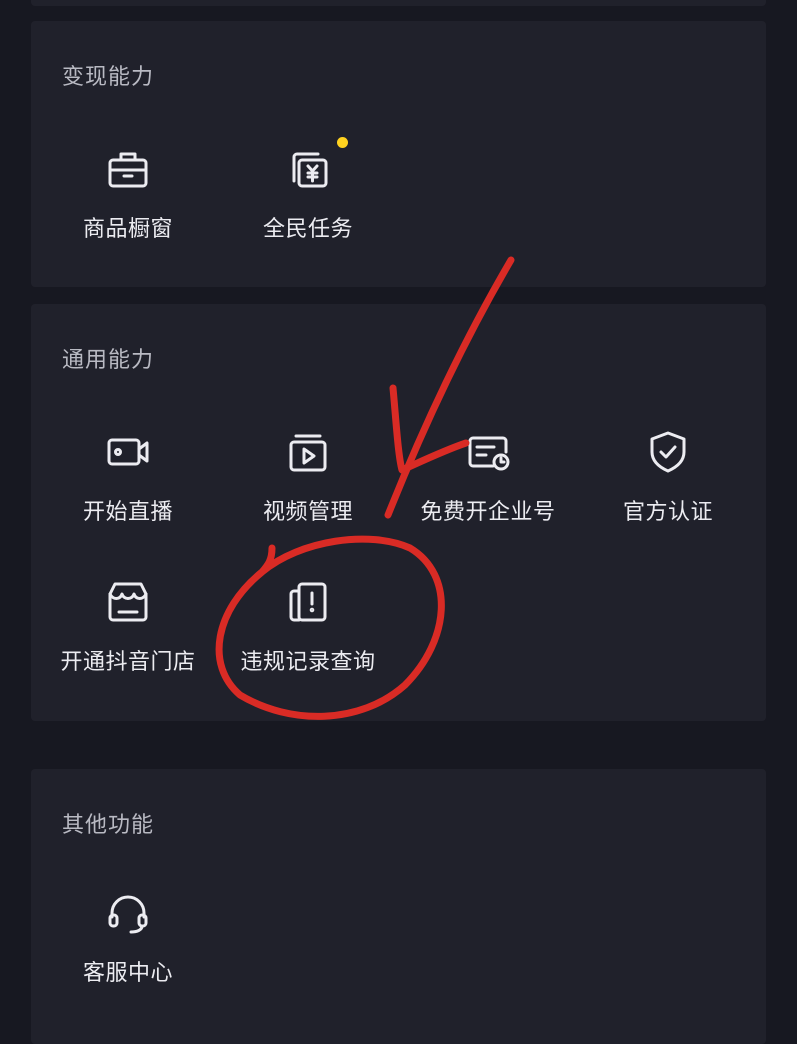 This screenshot has height=1044, width=797. Describe the element at coordinates (108, 77) in the screenshot. I see `section-title-monetization: 变现能力` at that location.